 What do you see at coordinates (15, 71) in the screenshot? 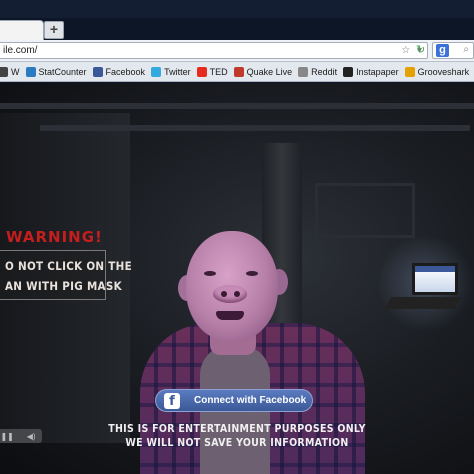
I see `bookmark-label: W` at bounding box center [15, 71].